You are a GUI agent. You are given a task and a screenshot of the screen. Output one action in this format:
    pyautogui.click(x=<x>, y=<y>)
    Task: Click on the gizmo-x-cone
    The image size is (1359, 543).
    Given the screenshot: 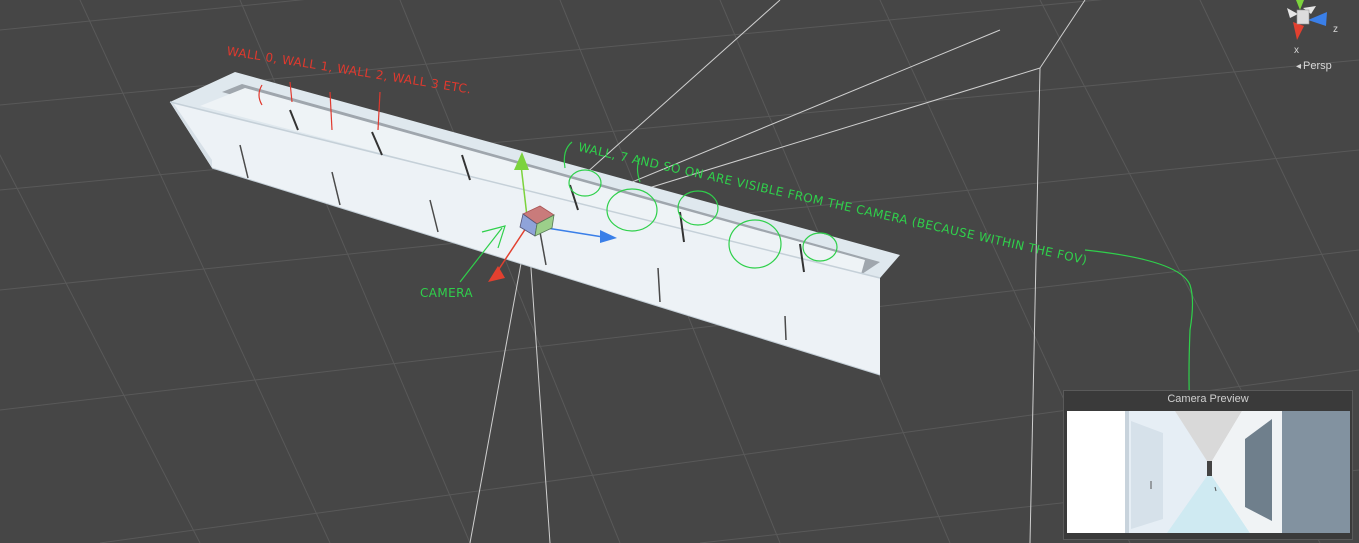 What is the action you would take?
    pyautogui.click(x=1298, y=31)
    